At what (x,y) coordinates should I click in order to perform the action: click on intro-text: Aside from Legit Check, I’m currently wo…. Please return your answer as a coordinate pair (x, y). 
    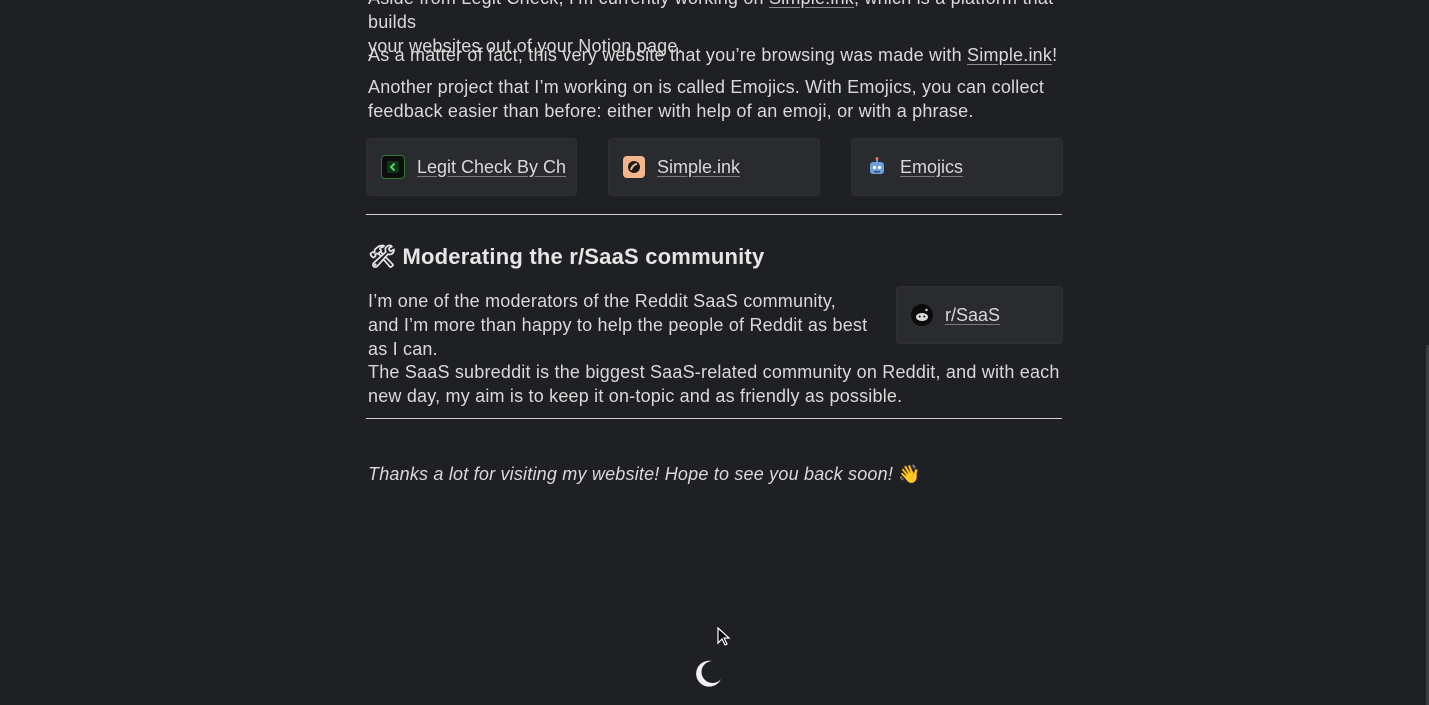
    Looking at the image, I should click on (568, 4).